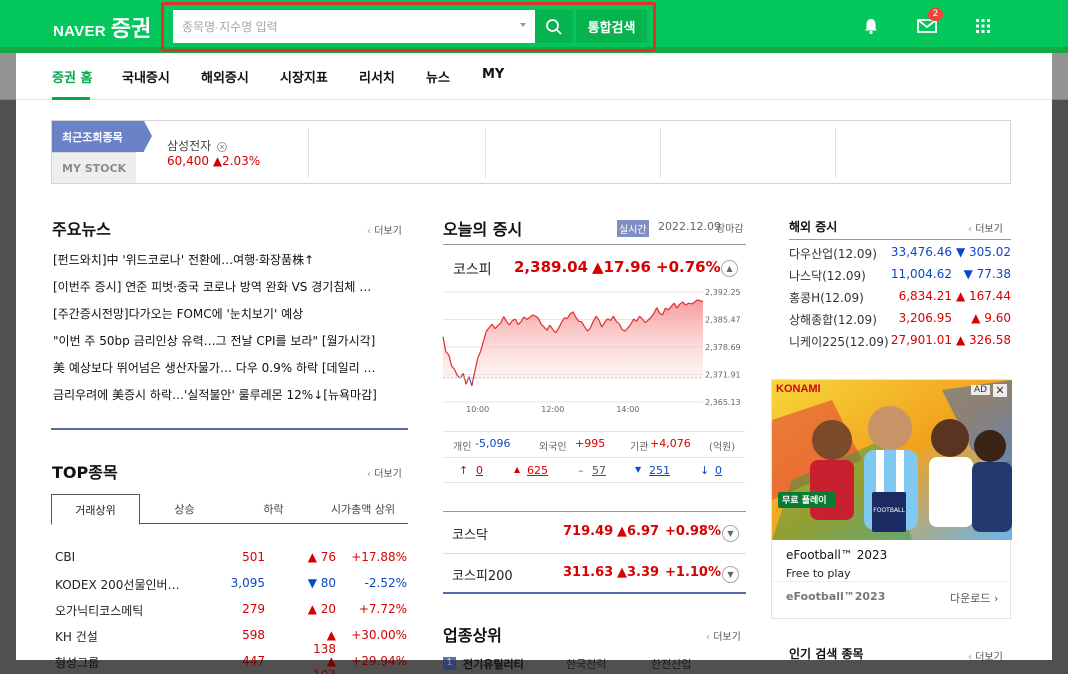  What do you see at coordinates (836, 555) in the screenshot?
I see `ad-title: eFootball™ 2023` at bounding box center [836, 555].